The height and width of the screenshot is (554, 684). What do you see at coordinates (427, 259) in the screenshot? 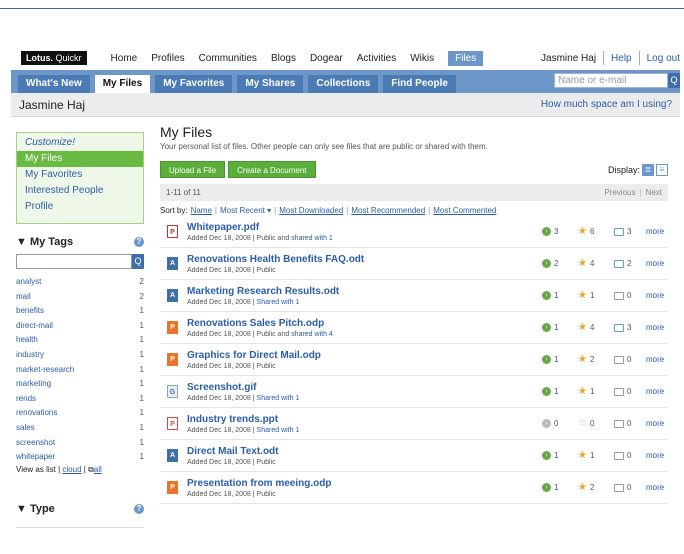
I see `file-name-link: Renovations Health Benefits FAQ.odt` at bounding box center [427, 259].